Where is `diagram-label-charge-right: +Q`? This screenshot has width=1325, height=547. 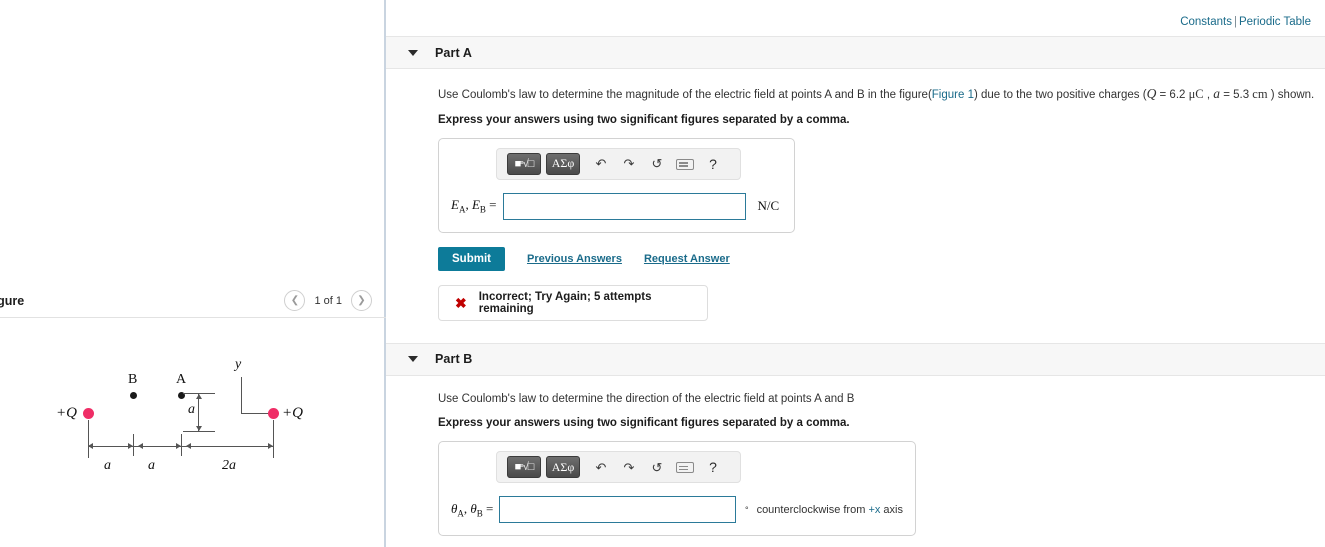
diagram-label-charge-right: +Q is located at coordinates (292, 413).